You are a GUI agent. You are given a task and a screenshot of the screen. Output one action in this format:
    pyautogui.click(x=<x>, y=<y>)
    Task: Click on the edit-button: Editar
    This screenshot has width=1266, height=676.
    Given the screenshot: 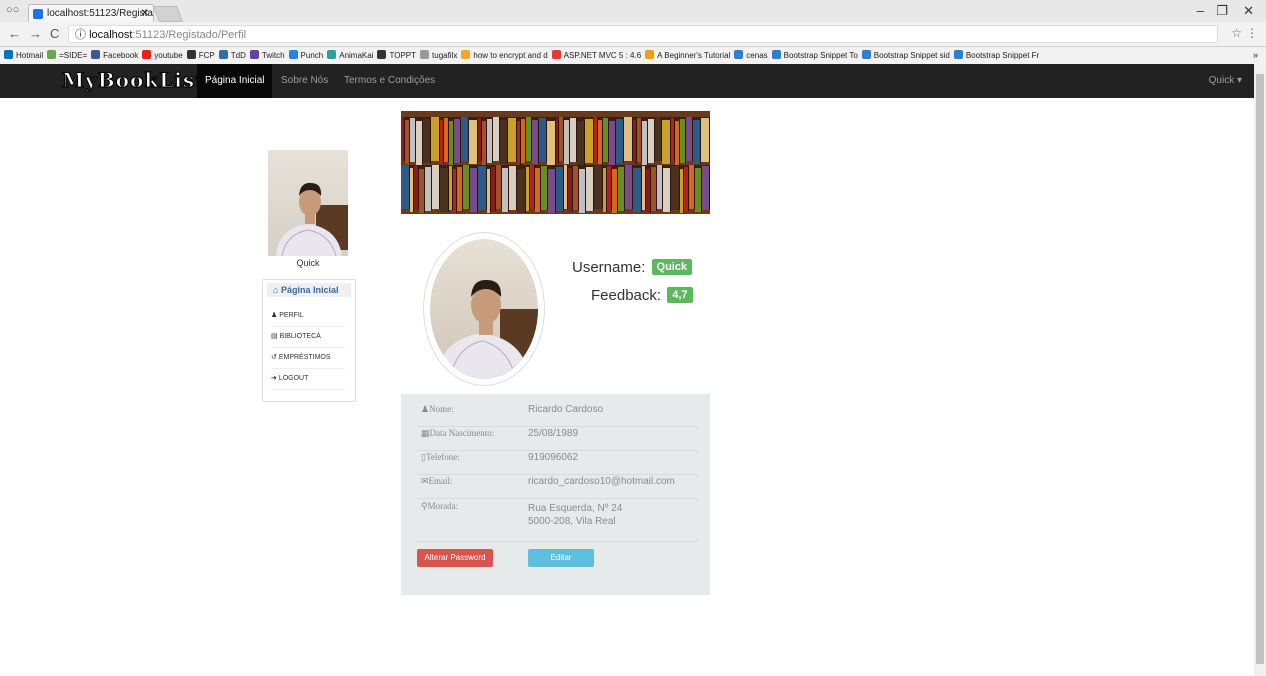 What is the action you would take?
    pyautogui.click(x=561, y=558)
    